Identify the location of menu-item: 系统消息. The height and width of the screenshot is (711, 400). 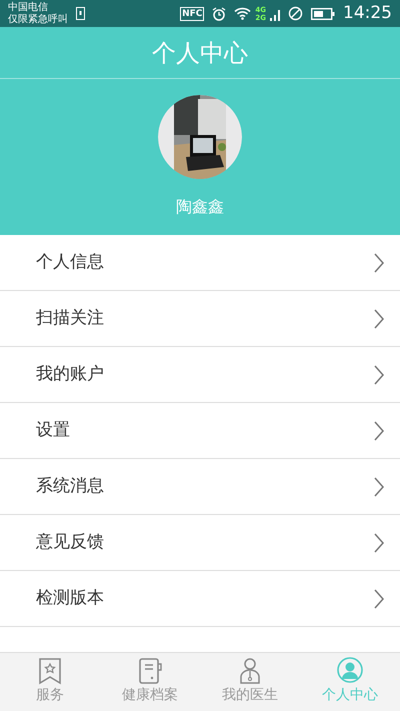
(200, 487).